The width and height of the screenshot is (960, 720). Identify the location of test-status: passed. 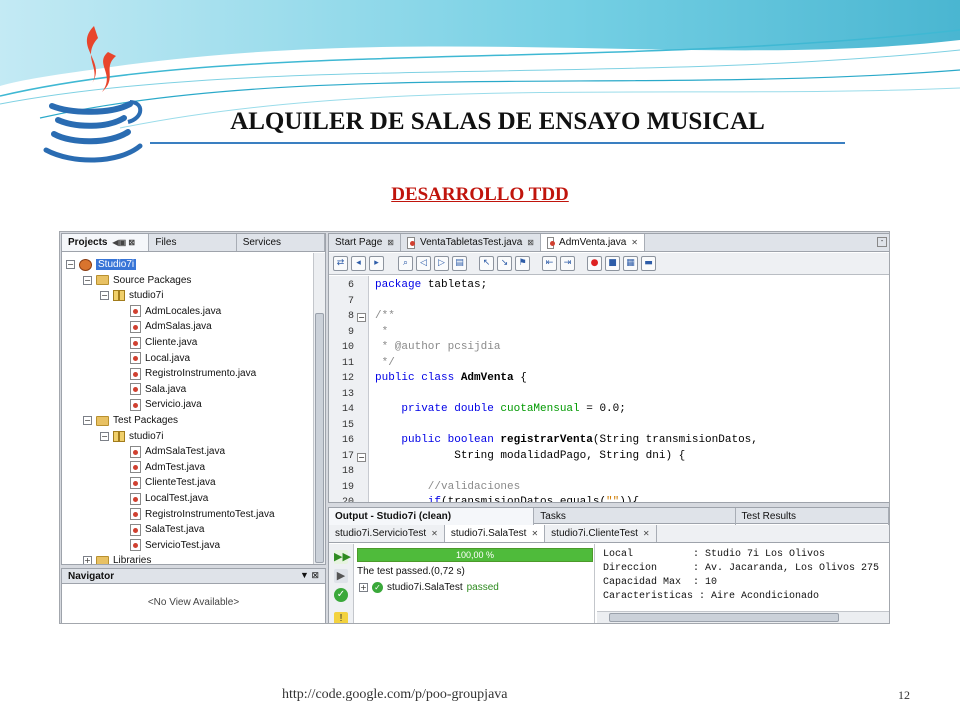
(482, 587).